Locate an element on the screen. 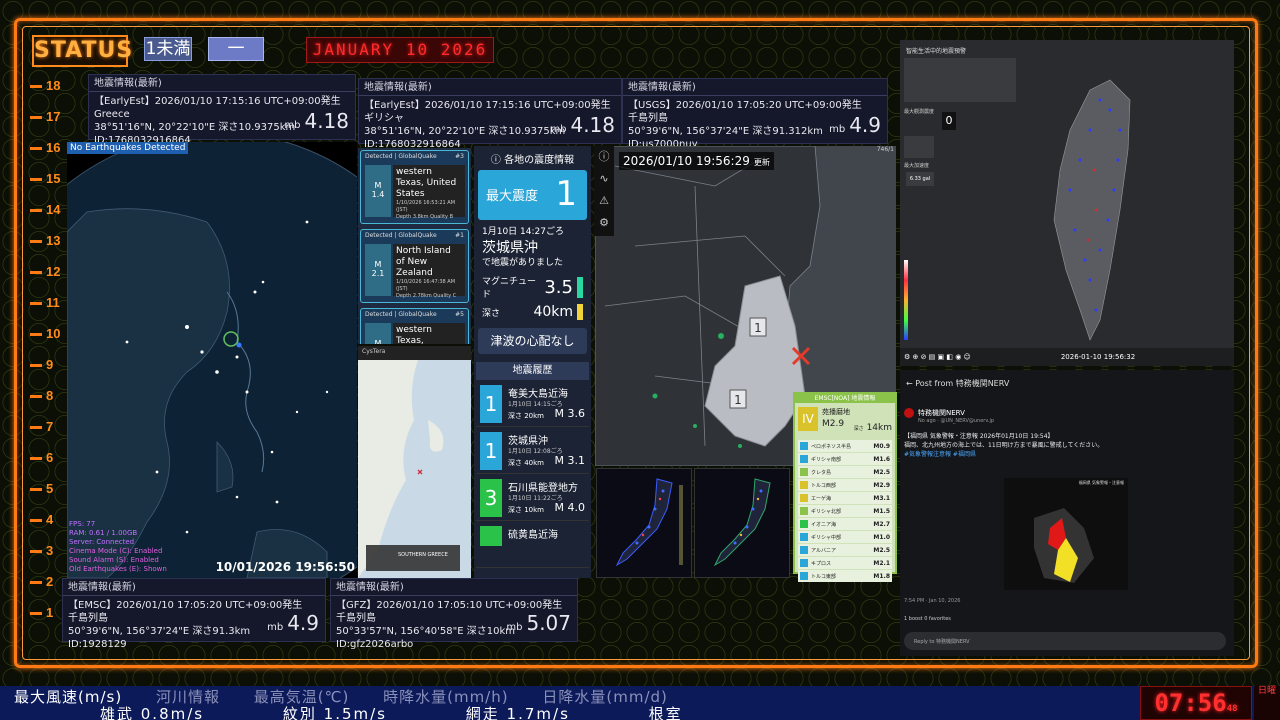  depth-row: 深さ 40km is located at coordinates (532, 312).